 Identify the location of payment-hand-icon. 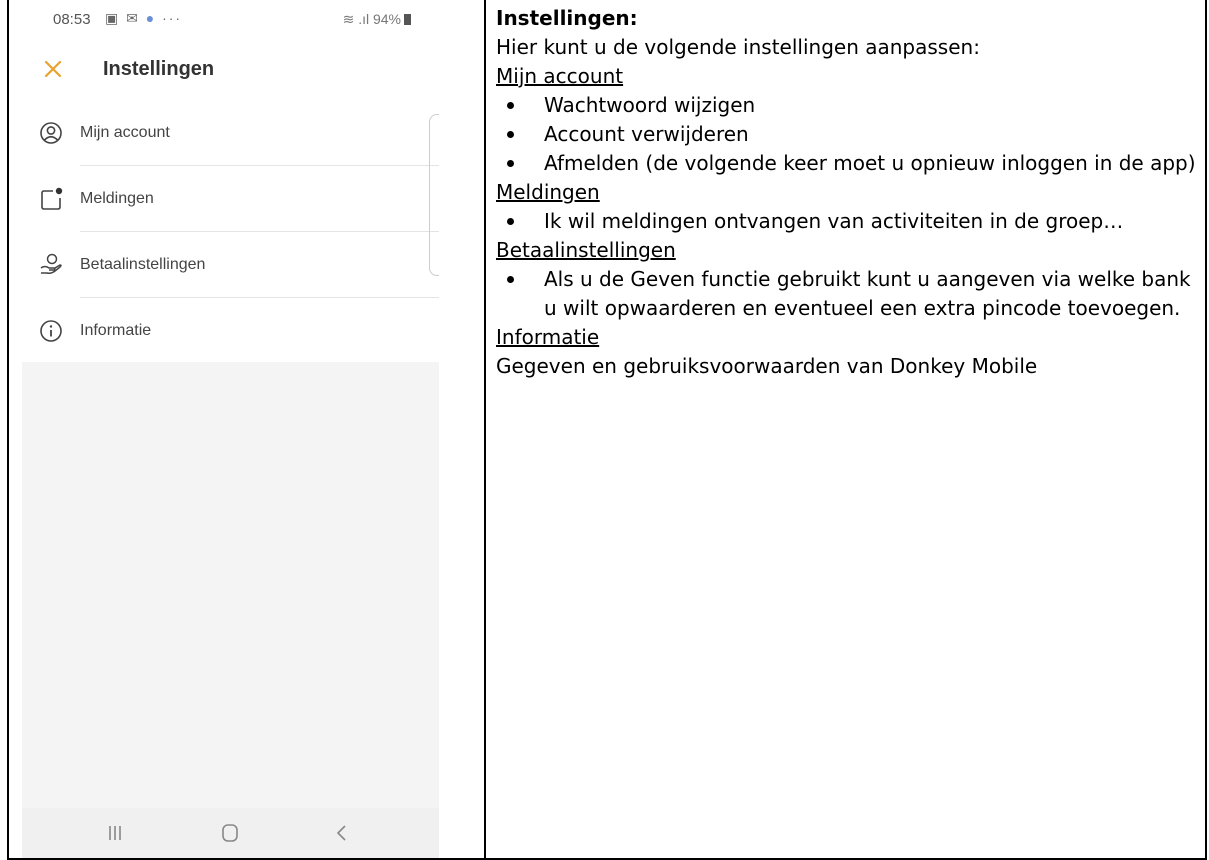
(51, 263).